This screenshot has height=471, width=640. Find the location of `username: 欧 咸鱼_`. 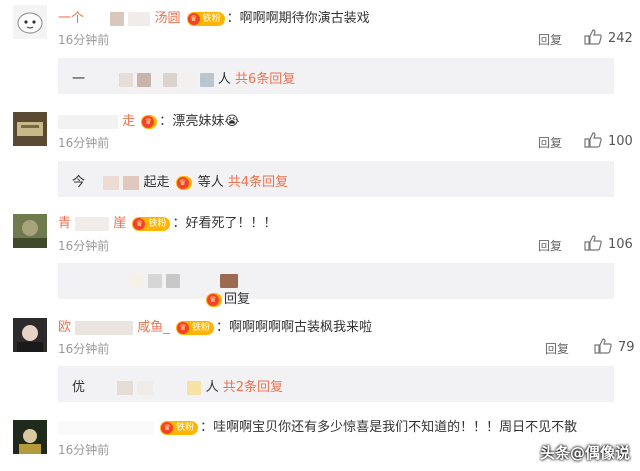

username: 欧 咸鱼_ is located at coordinates (116, 327).